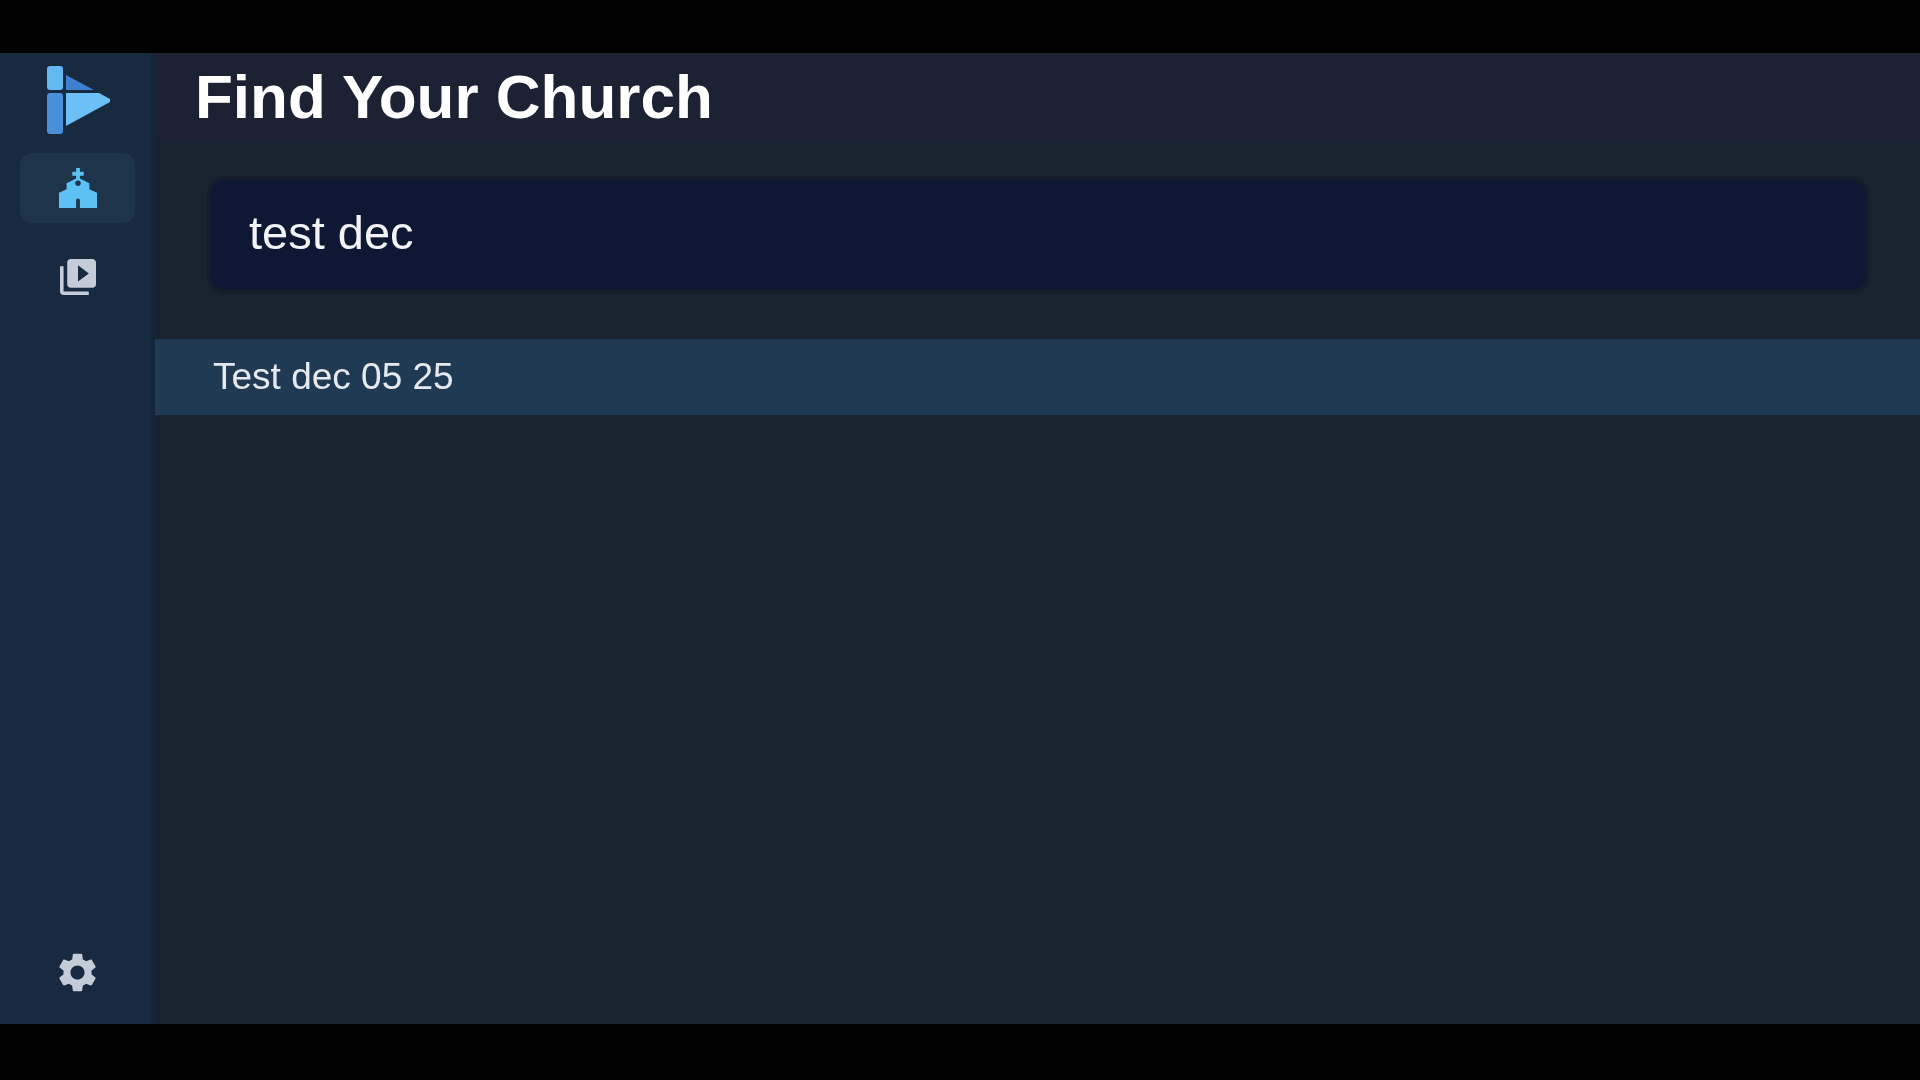  Describe the element at coordinates (1038, 235) in the screenshot. I see `search-field: test dec` at that location.